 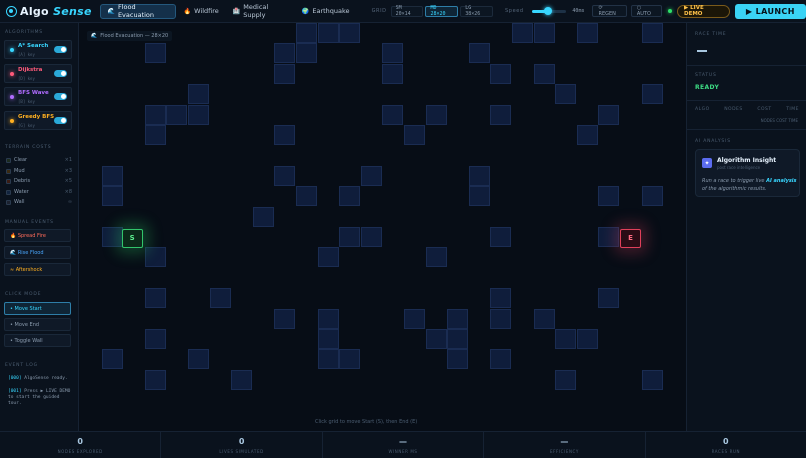 I want to click on algorithm-item: Dijkstra [D] key, so click(x=38, y=73).